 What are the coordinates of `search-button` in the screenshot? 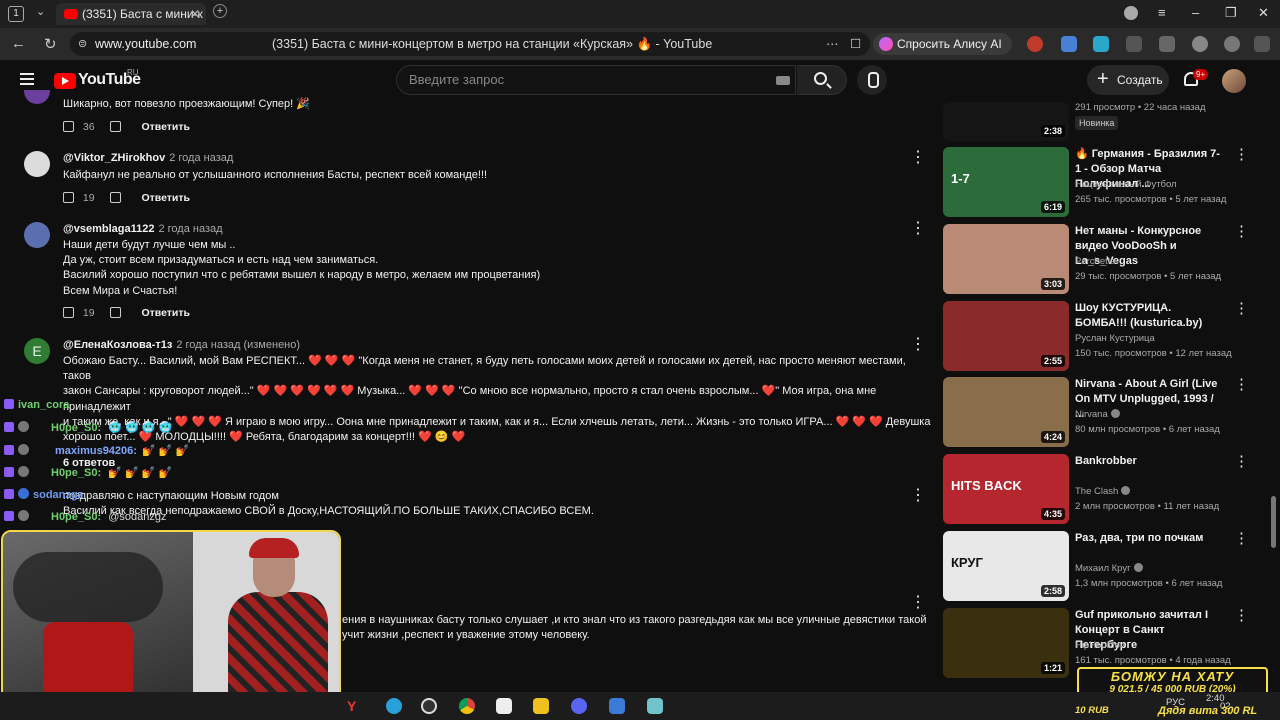 It's located at (822, 80).